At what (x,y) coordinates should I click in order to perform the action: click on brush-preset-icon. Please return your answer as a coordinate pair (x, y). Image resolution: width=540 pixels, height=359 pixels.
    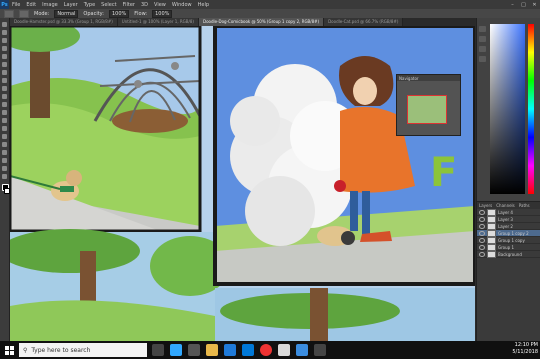
    Looking at the image, I should click on (9, 13).